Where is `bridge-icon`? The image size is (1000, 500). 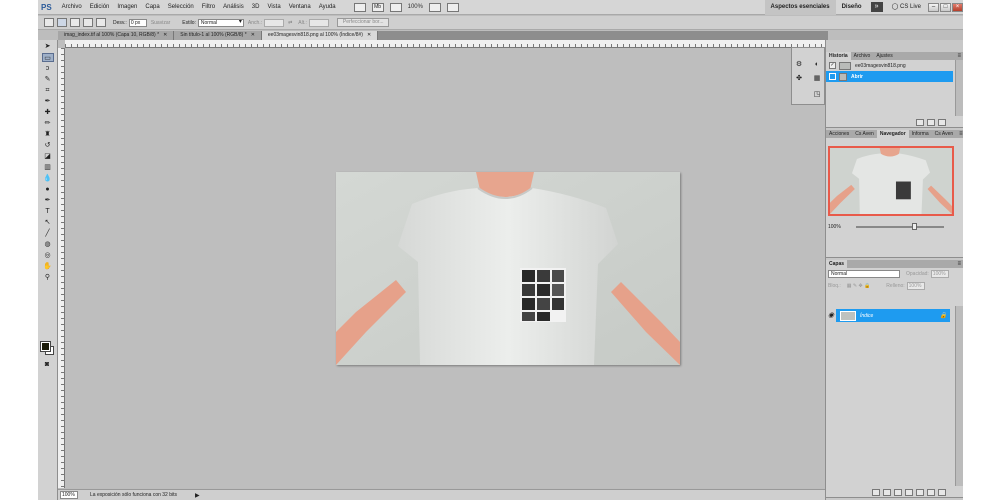 bridge-icon is located at coordinates (359, 7).